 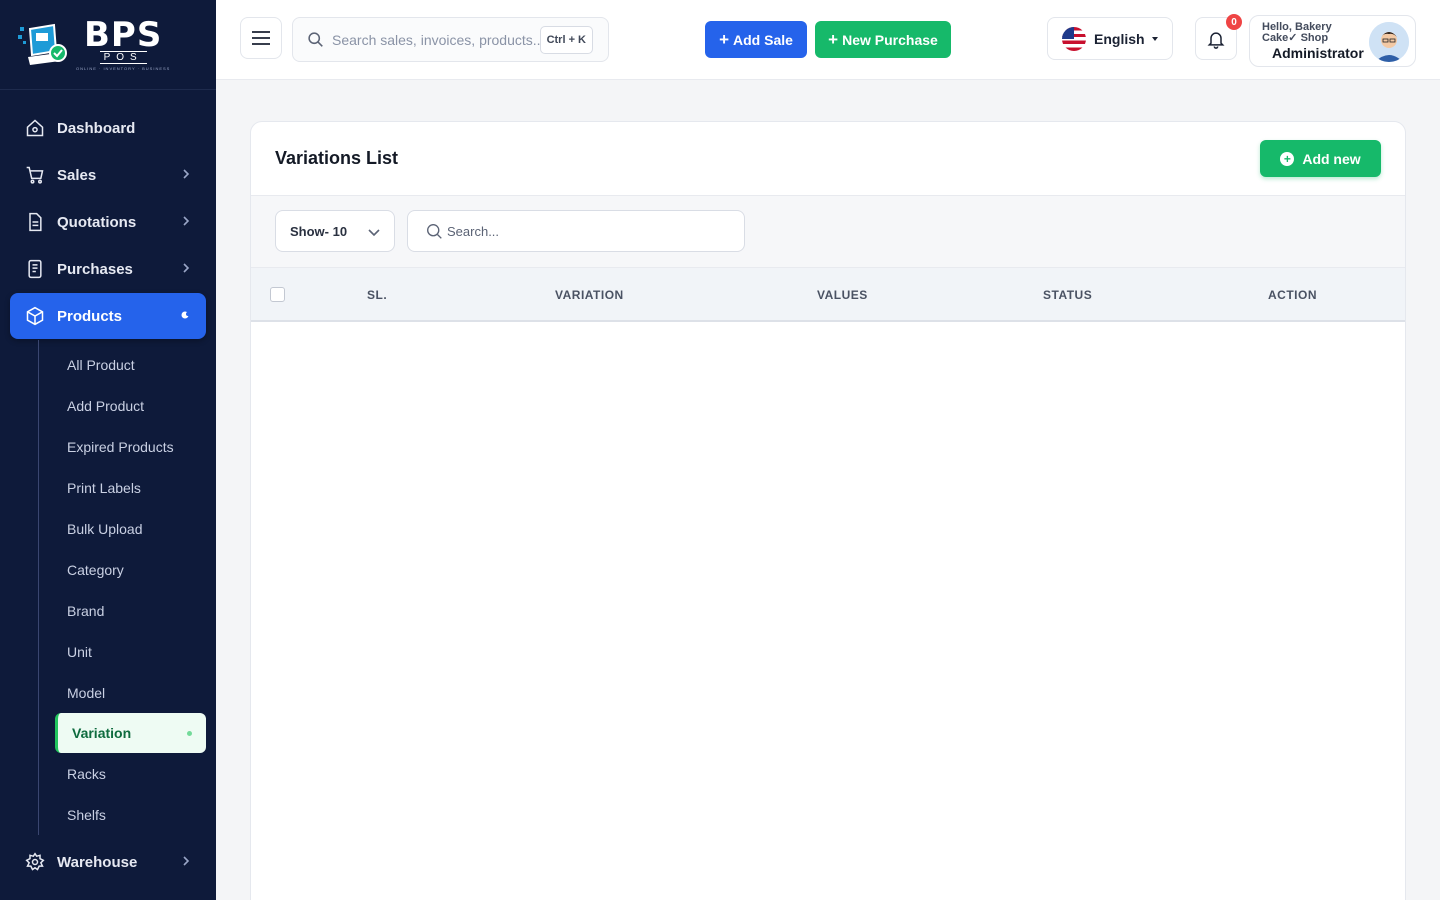 I want to click on sidebar-item-quotations: Quotations, so click(x=108, y=222).